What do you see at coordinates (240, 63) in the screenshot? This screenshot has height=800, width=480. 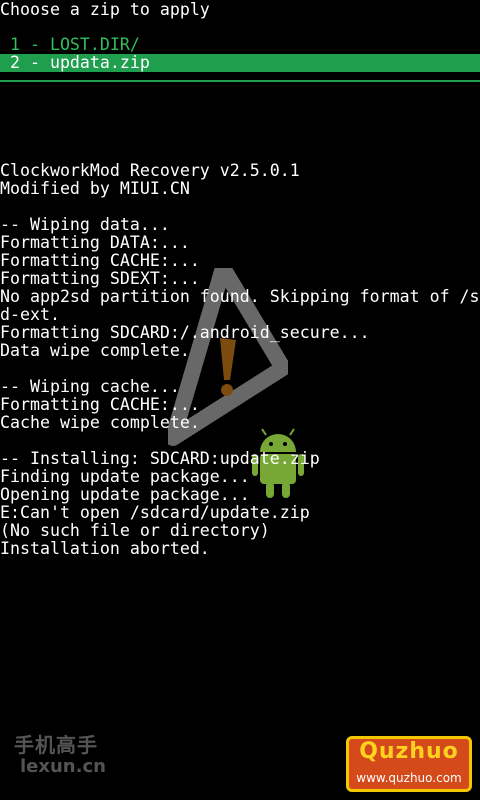 I see `menu-item-updata-zip: 2 - updata.zip` at bounding box center [240, 63].